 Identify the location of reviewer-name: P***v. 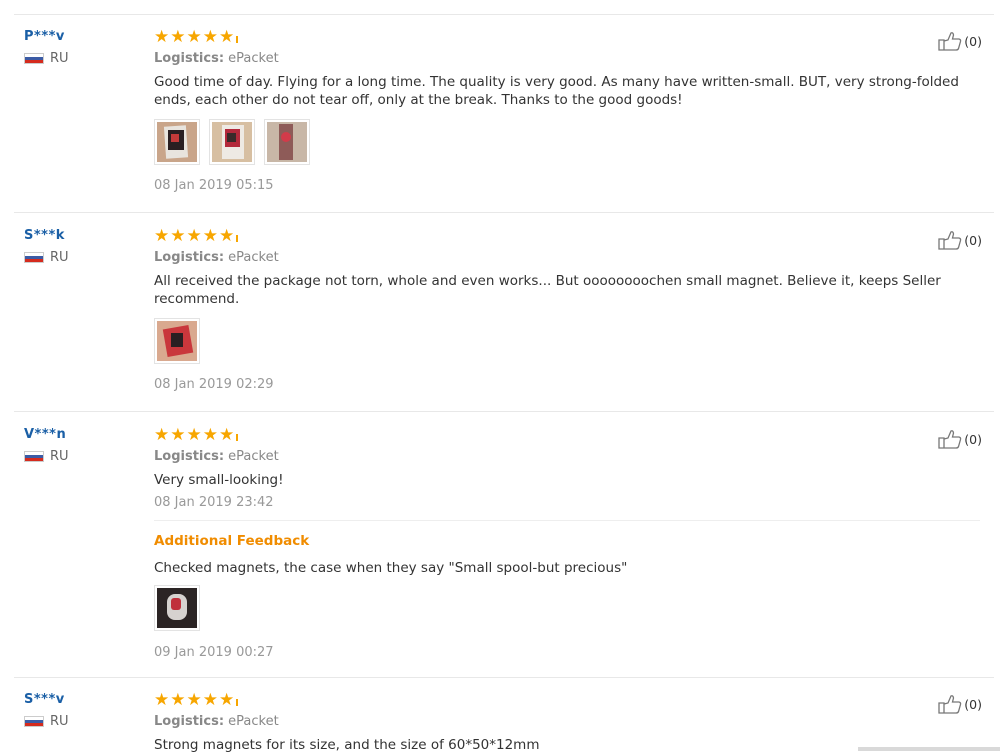
(44, 36).